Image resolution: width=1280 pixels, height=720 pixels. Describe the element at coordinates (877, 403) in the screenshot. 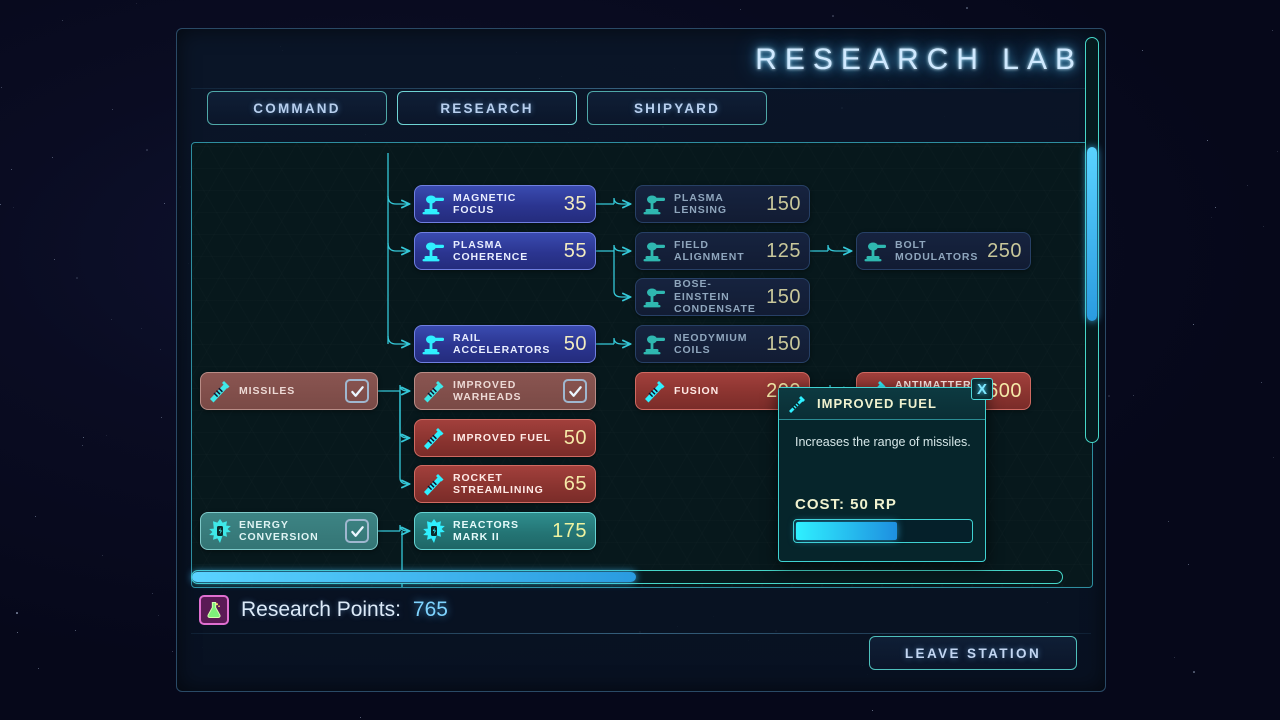

I see `popup-title: IMPROVED FUEL` at that location.